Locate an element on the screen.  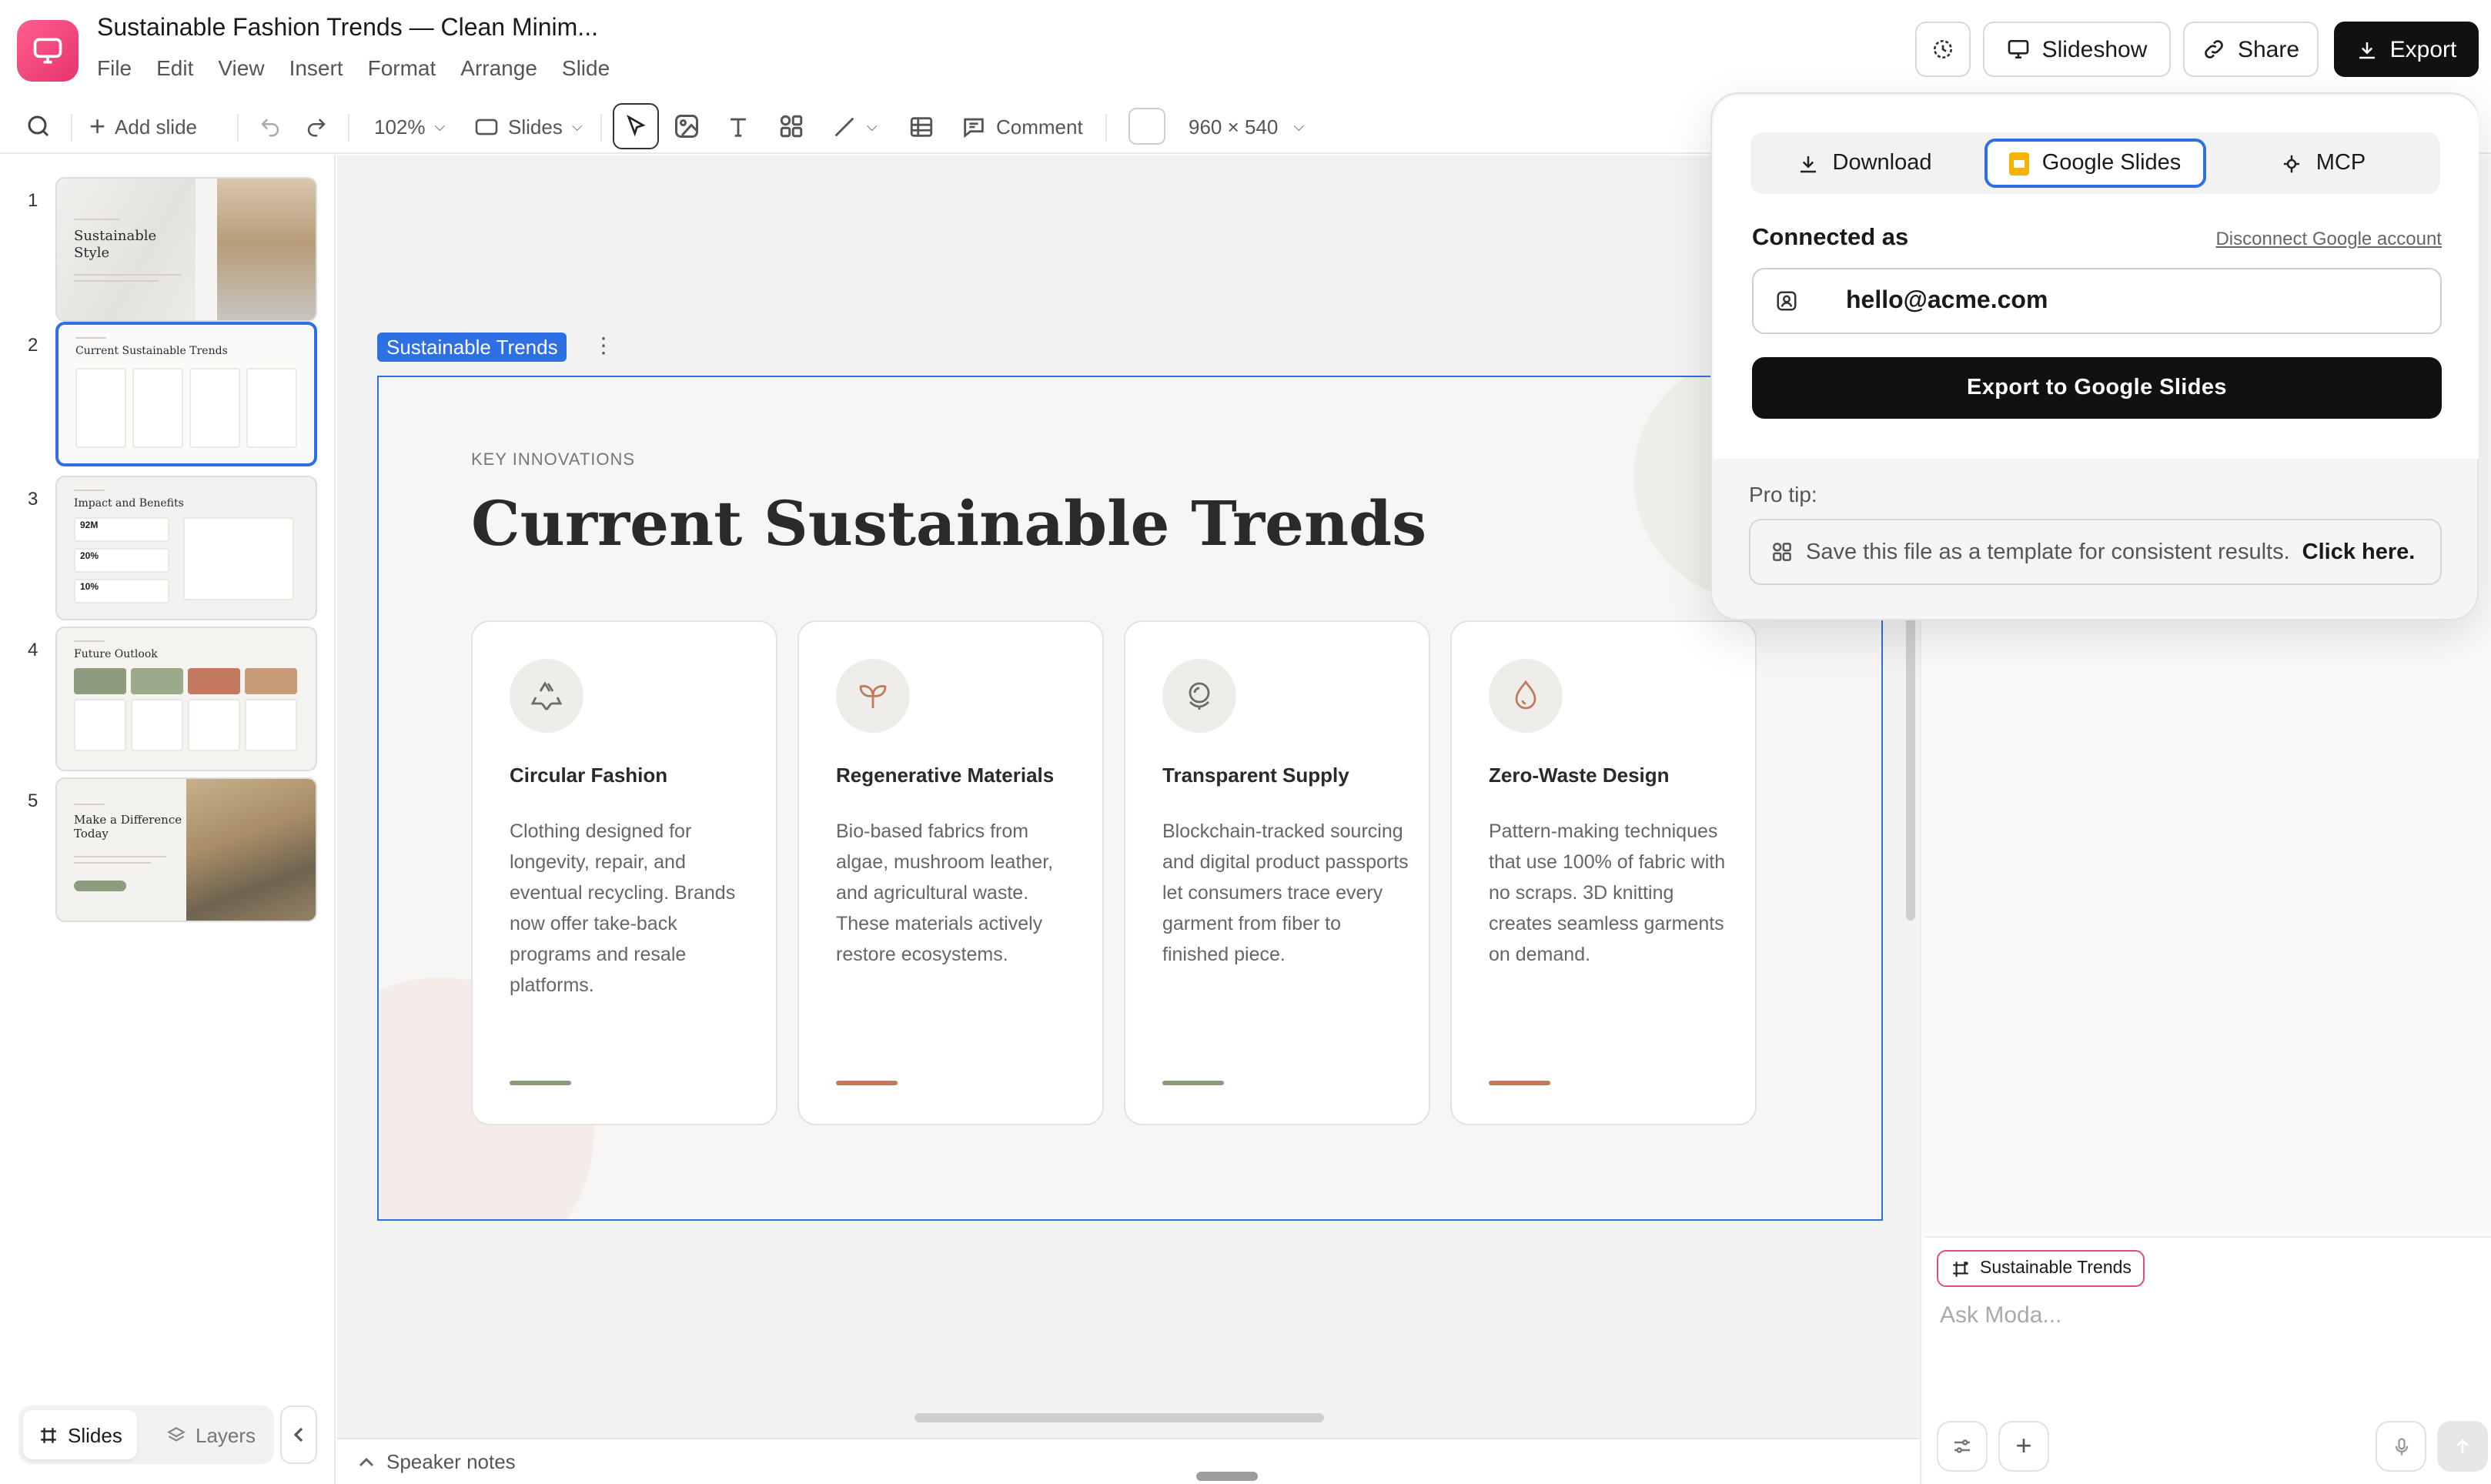
thumb-color-block is located at coordinates (100, 681).